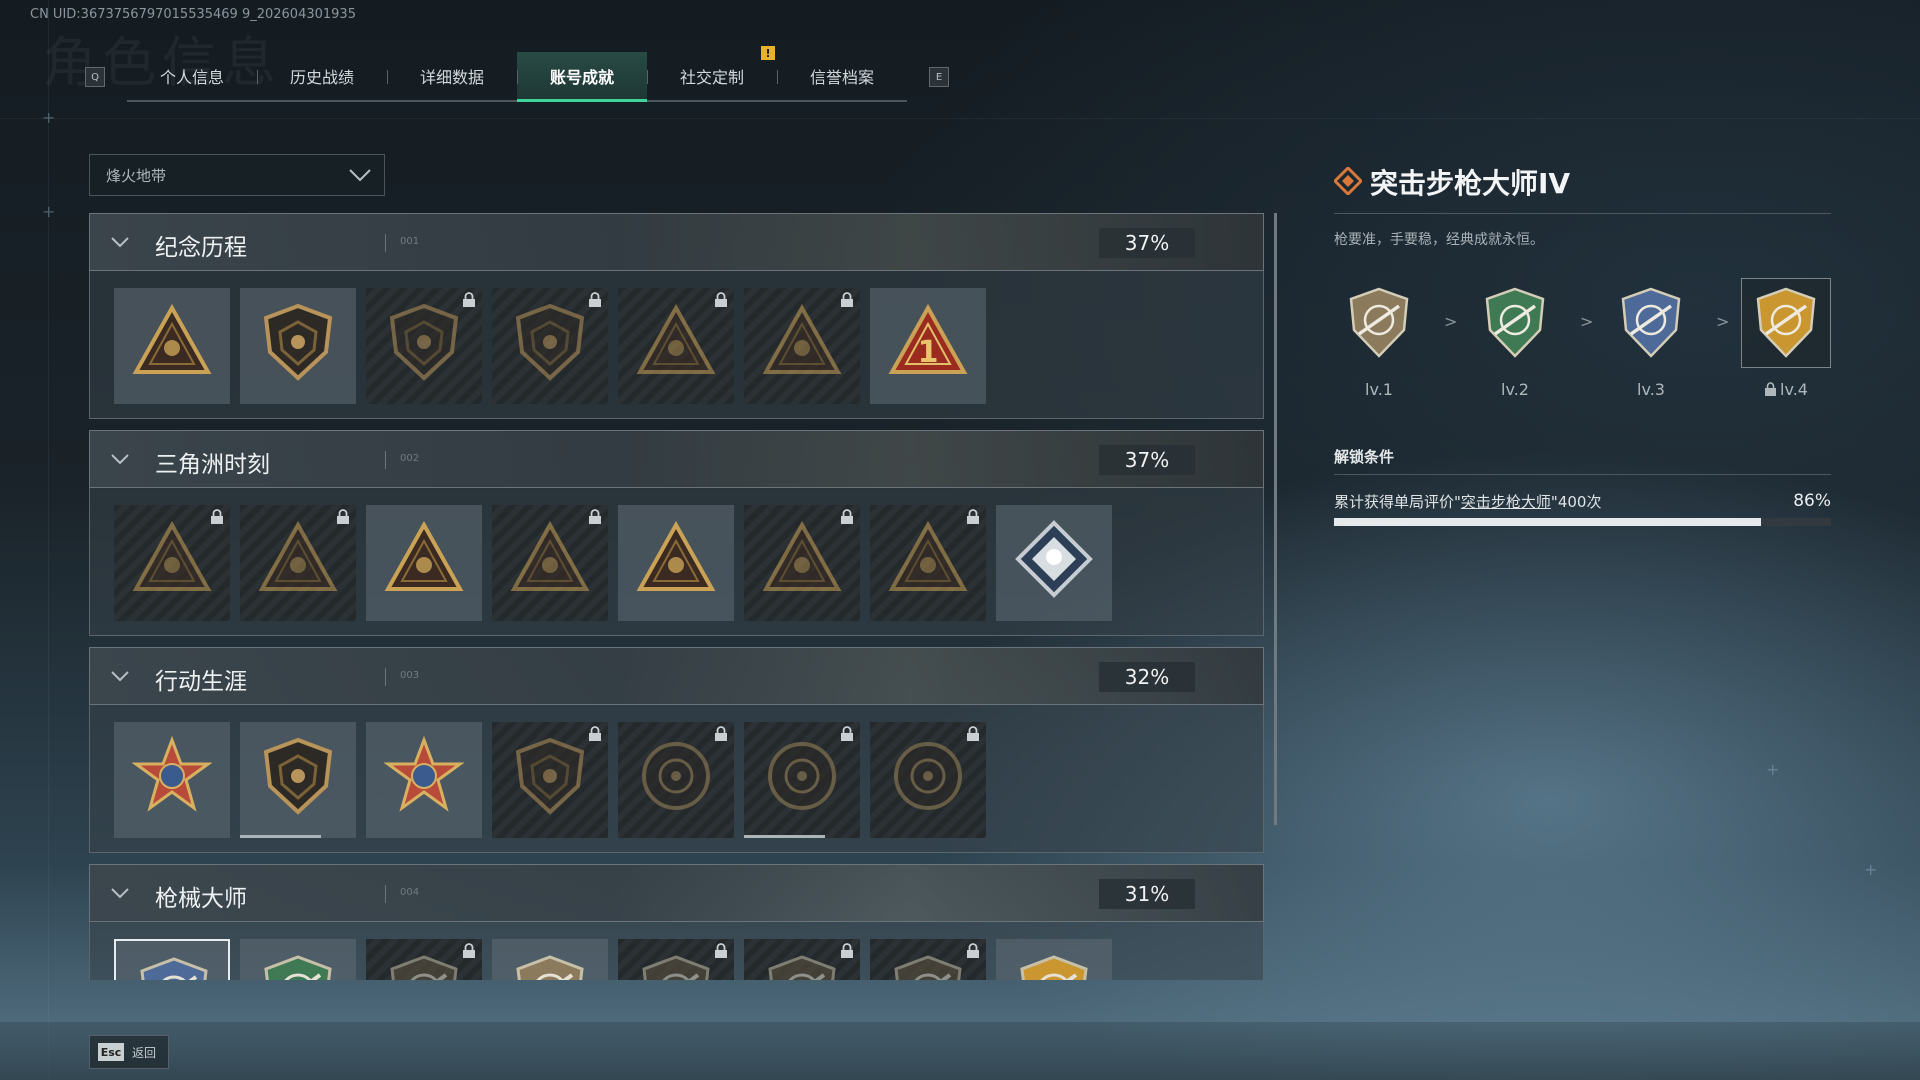 The width and height of the screenshot is (1920, 1080). Describe the element at coordinates (95, 77) in the screenshot. I see `tab-prev-key-hint: Q` at that location.